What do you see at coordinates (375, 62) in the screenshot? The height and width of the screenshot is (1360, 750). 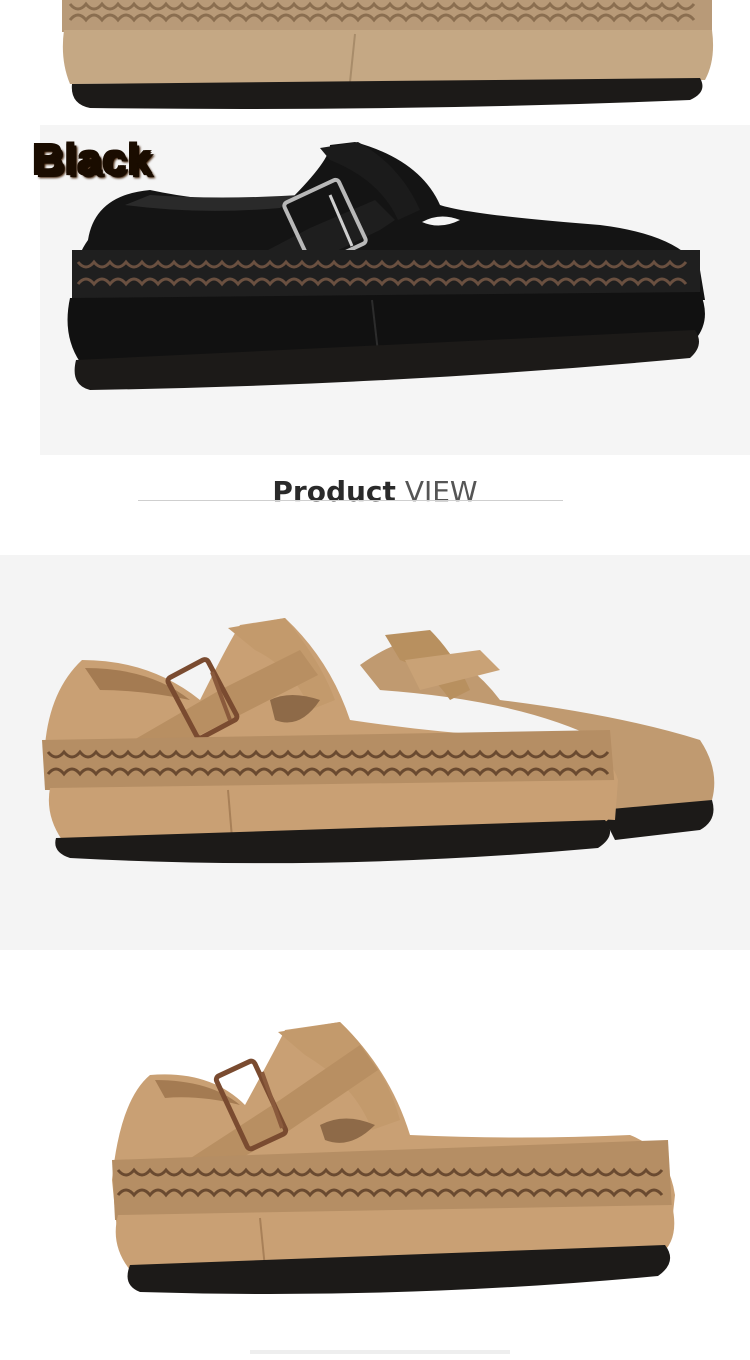 I see `tan-shoe-cropped-image` at bounding box center [375, 62].